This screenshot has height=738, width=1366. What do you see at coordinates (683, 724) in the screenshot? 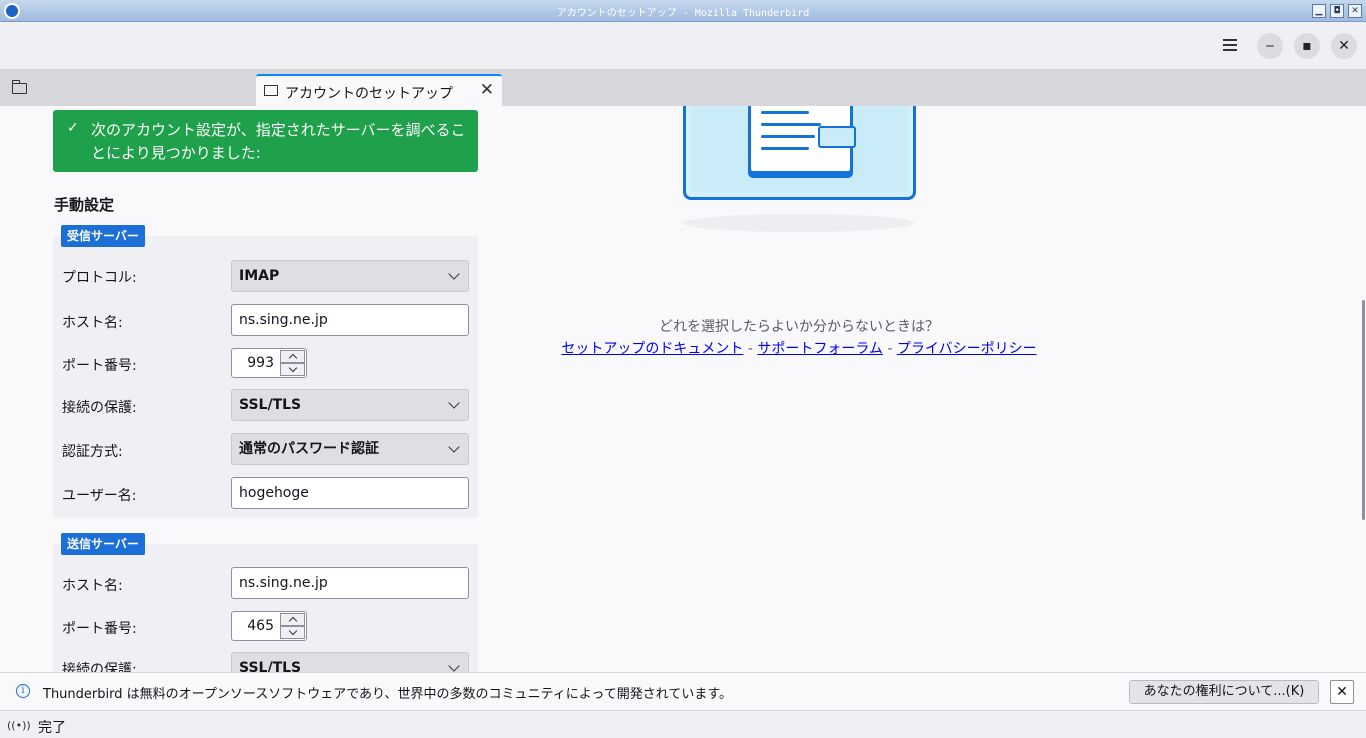
I see `status-bar: ((•)) 完了` at bounding box center [683, 724].